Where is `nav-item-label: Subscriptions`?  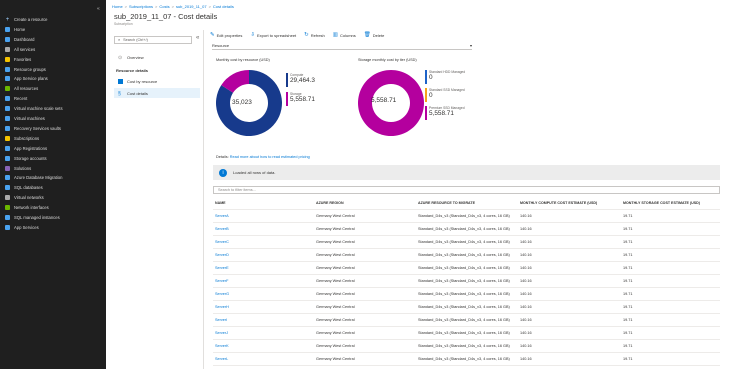
nav-item-label: Subscriptions is located at coordinates (27, 138).